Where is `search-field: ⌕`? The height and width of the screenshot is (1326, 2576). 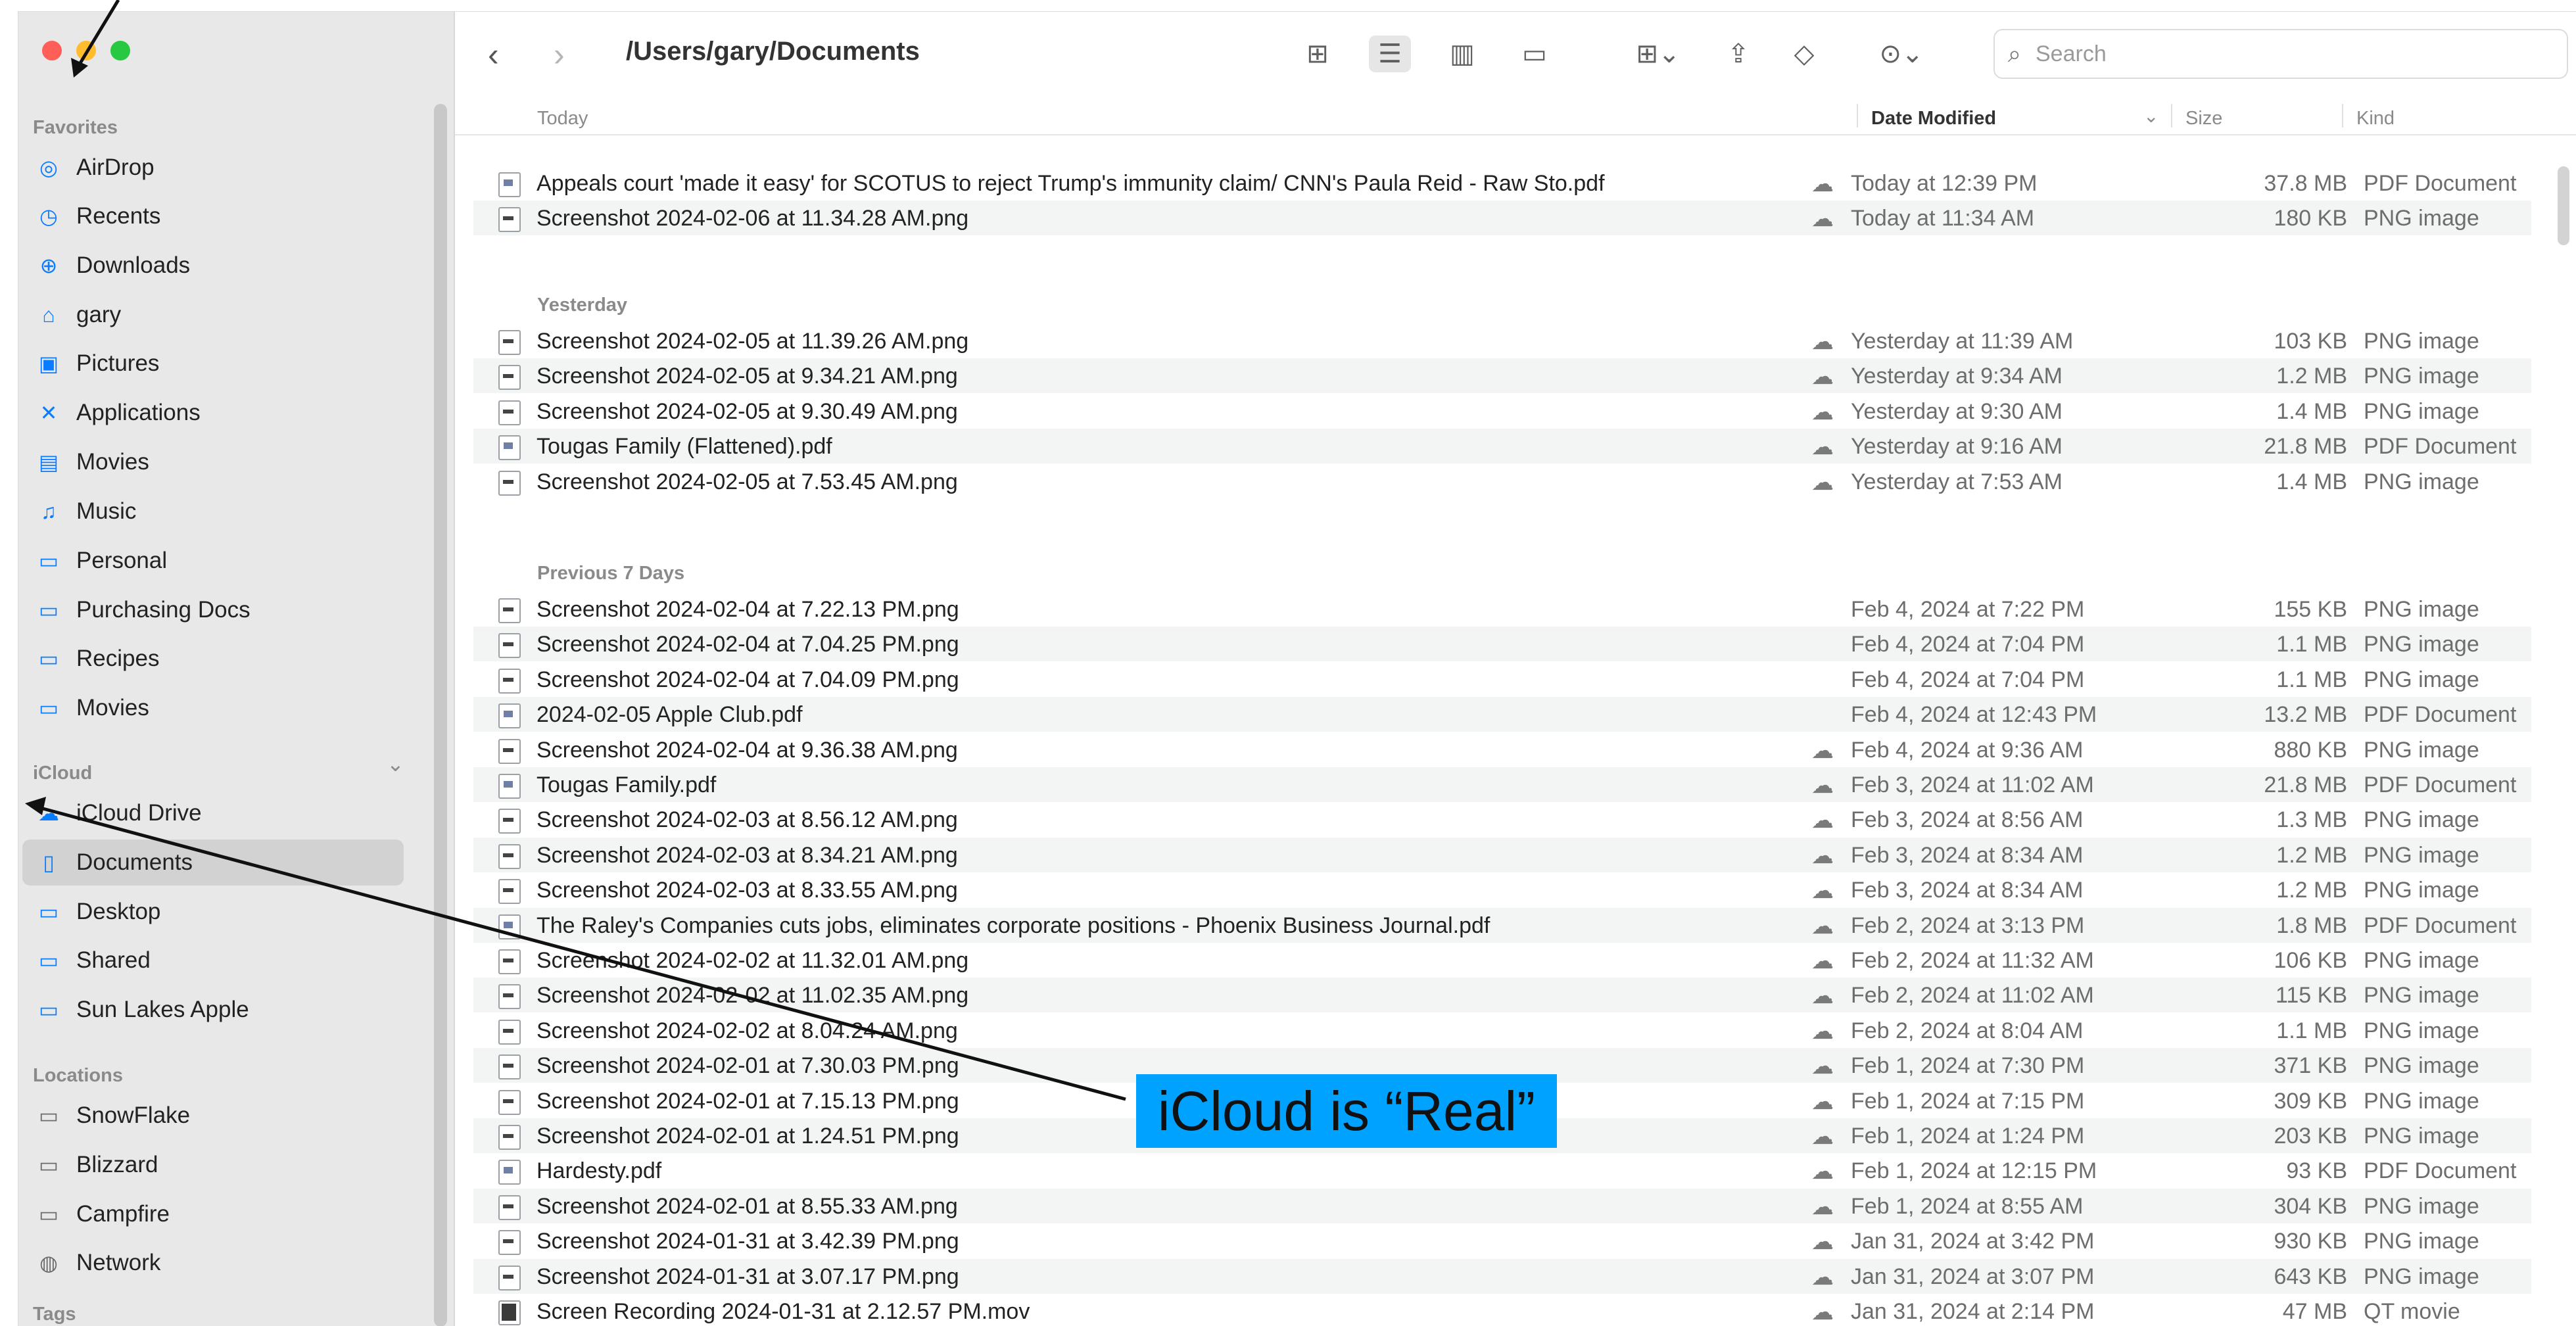
search-field: ⌕ is located at coordinates (2281, 54).